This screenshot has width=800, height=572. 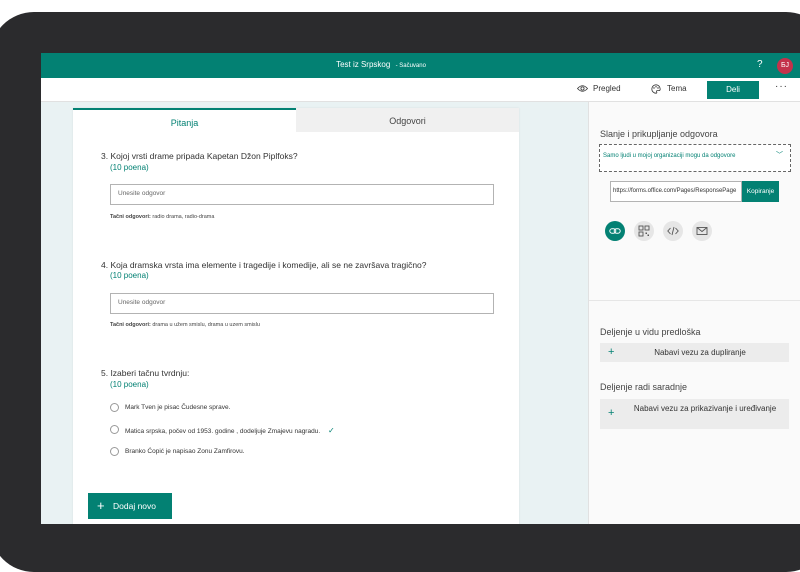 What do you see at coordinates (702, 231) in the screenshot?
I see `email-icon` at bounding box center [702, 231].